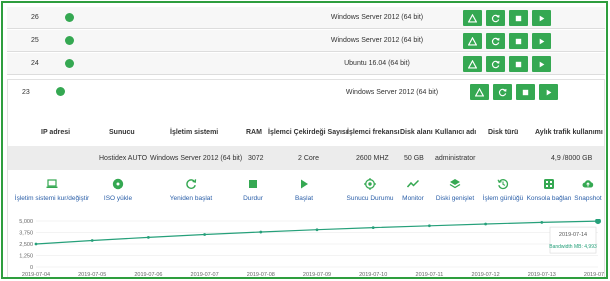 This screenshot has height=281, width=610. Describe the element at coordinates (413, 190) in the screenshot. I see `action-monitor: Monitor` at that location.